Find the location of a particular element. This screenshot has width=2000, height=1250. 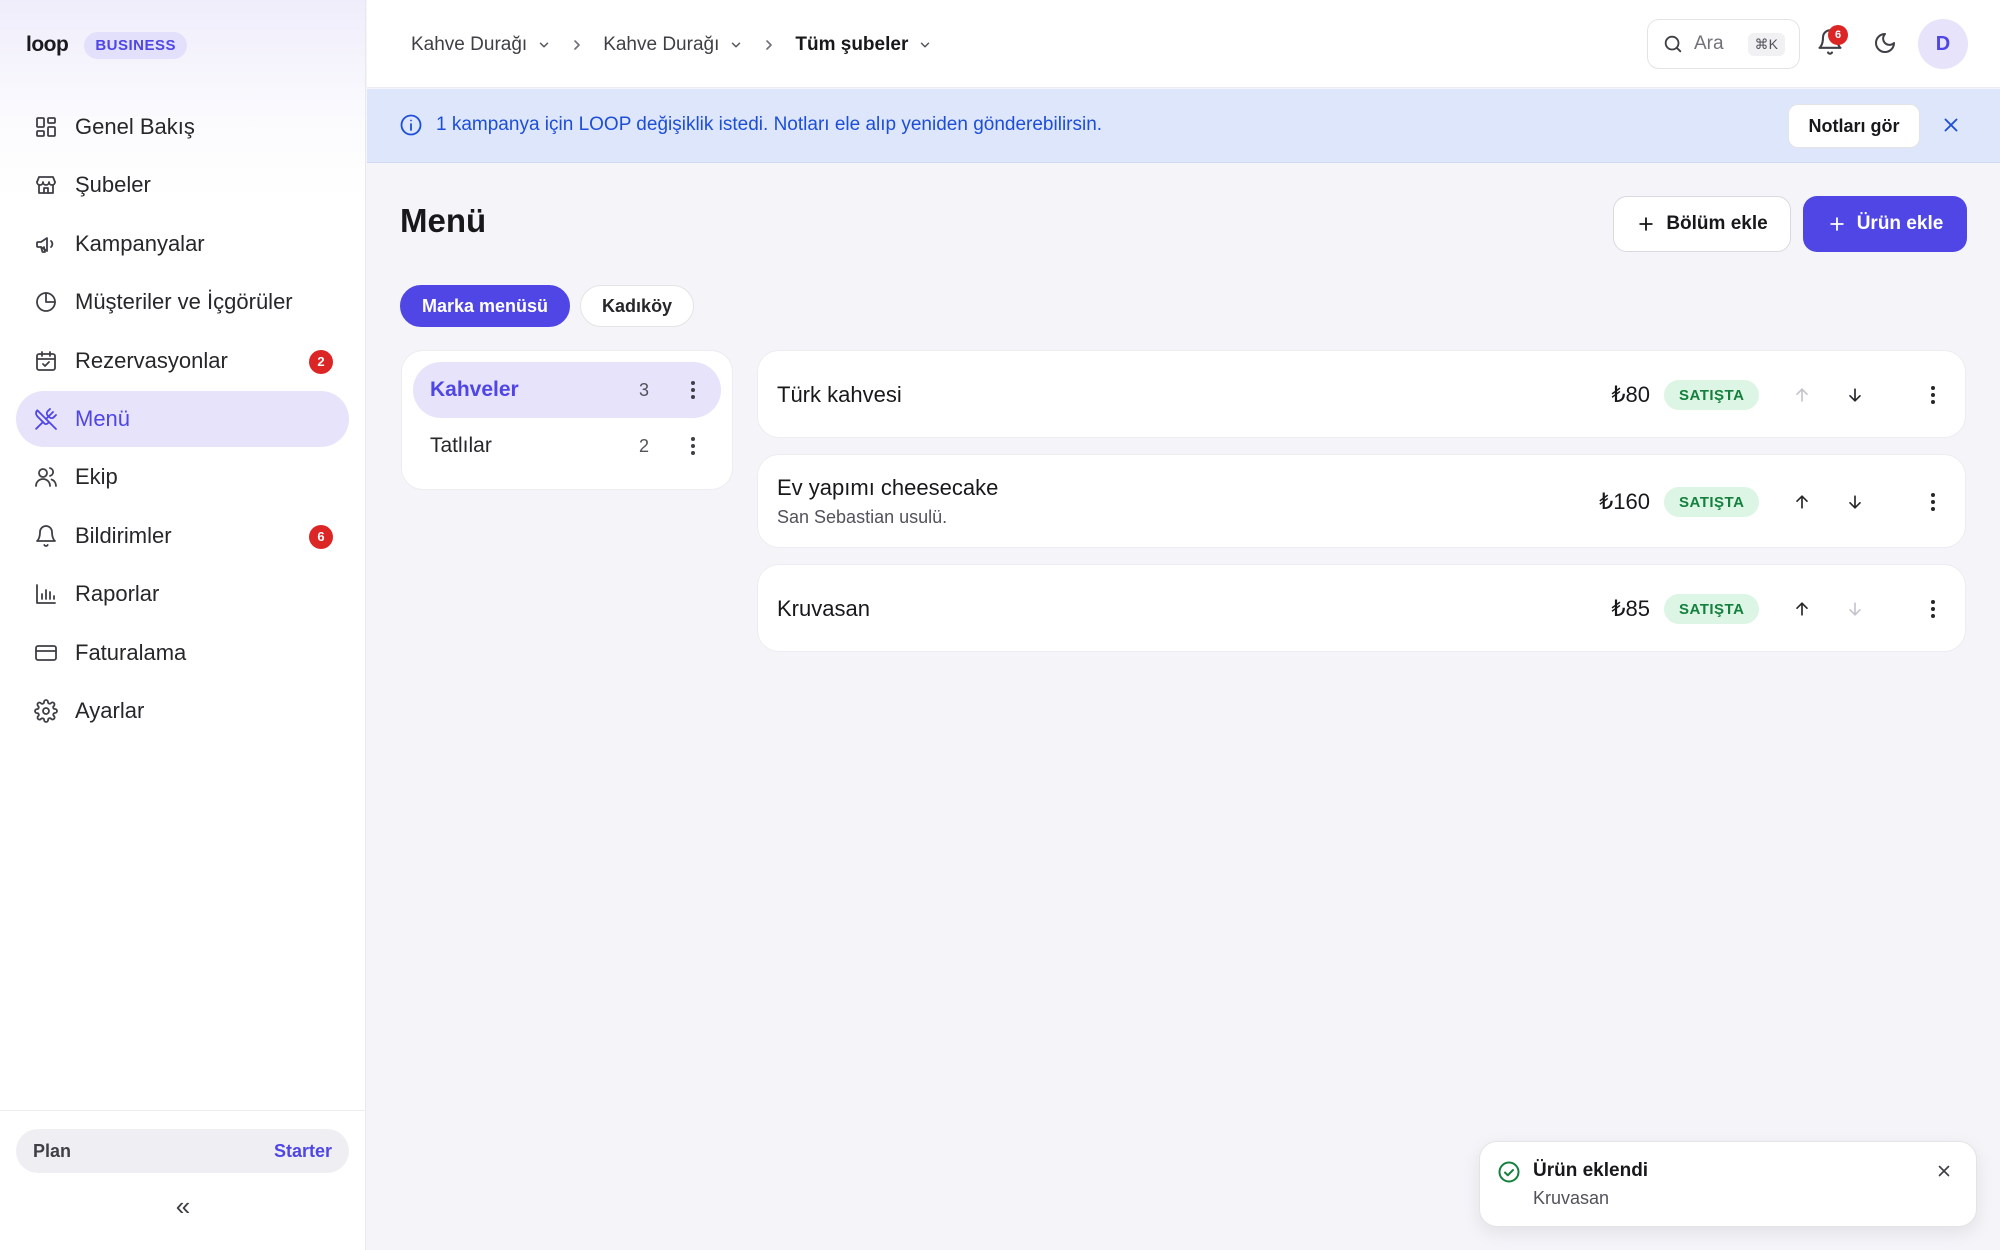

tab-kadikoy: Kadıköy is located at coordinates (637, 306).